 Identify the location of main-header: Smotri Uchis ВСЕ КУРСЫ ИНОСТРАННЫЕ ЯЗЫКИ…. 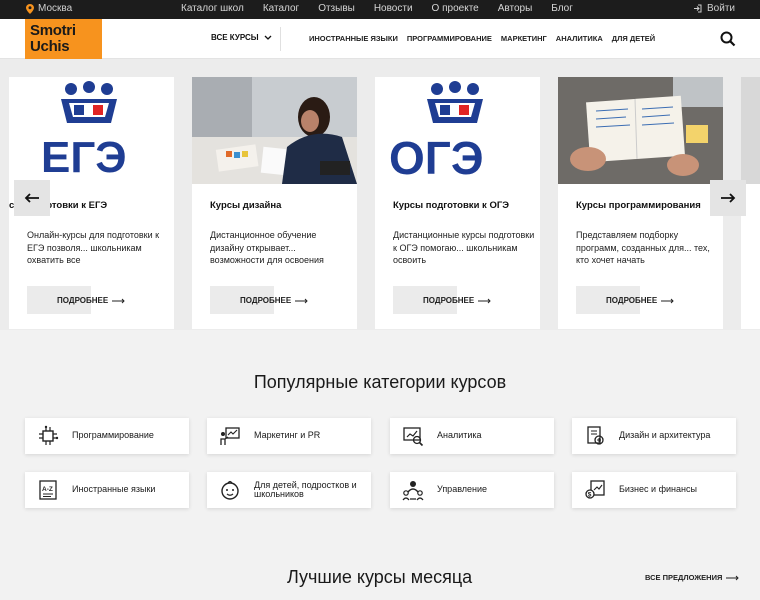
(380, 39).